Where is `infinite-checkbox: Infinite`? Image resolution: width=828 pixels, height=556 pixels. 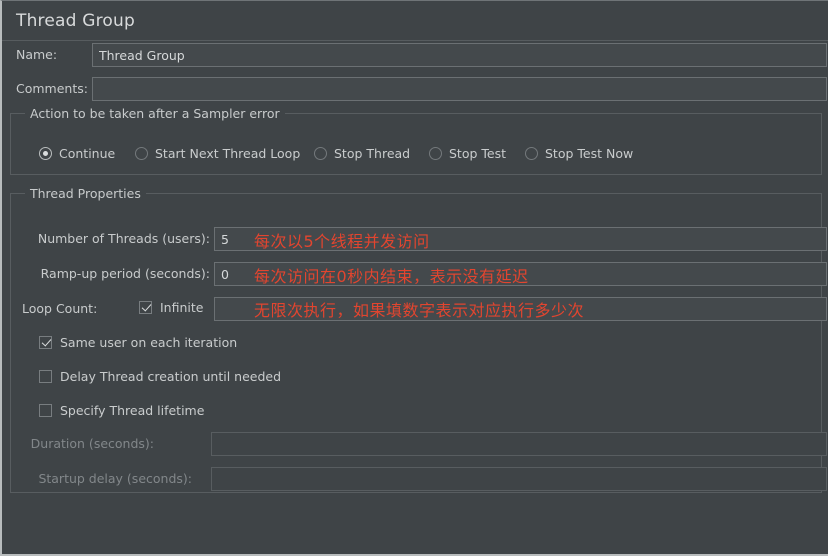 infinite-checkbox: Infinite is located at coordinates (171, 307).